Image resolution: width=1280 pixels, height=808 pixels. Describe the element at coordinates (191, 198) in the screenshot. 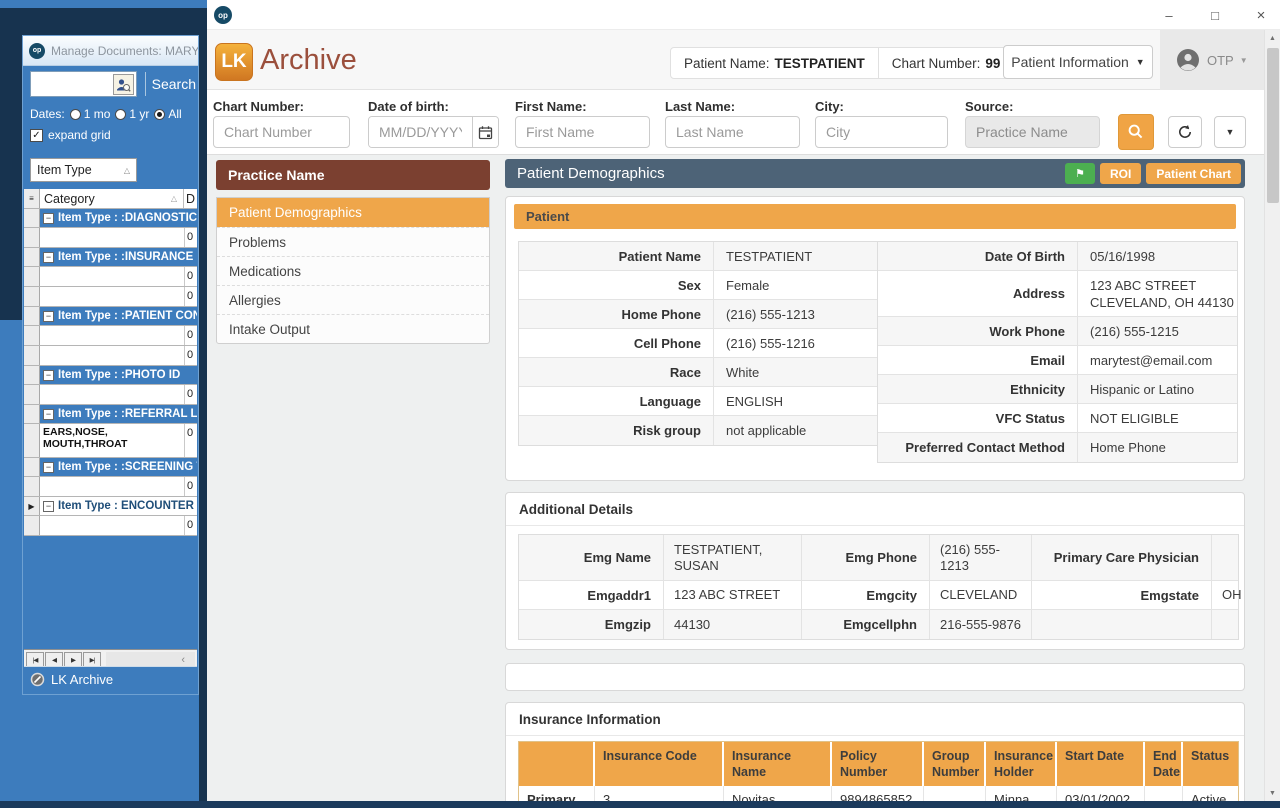

I see `next-column-header: D` at that location.